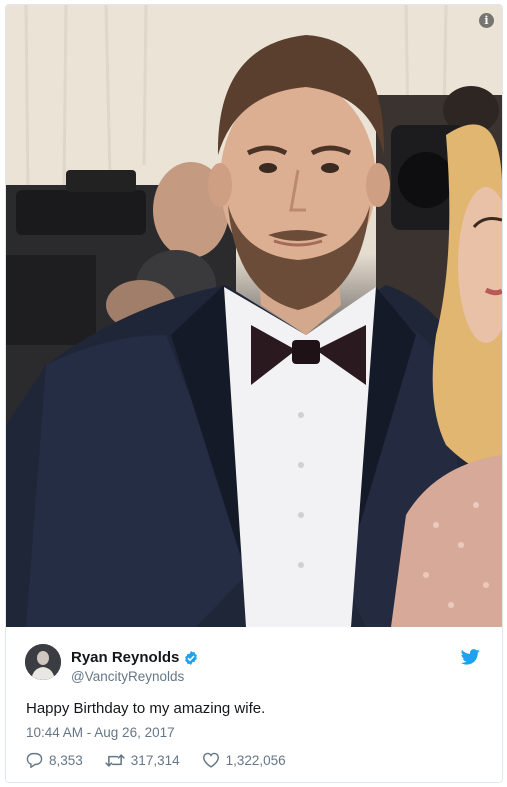  Describe the element at coordinates (34, 760) in the screenshot. I see `reply-bubble-icon` at that location.